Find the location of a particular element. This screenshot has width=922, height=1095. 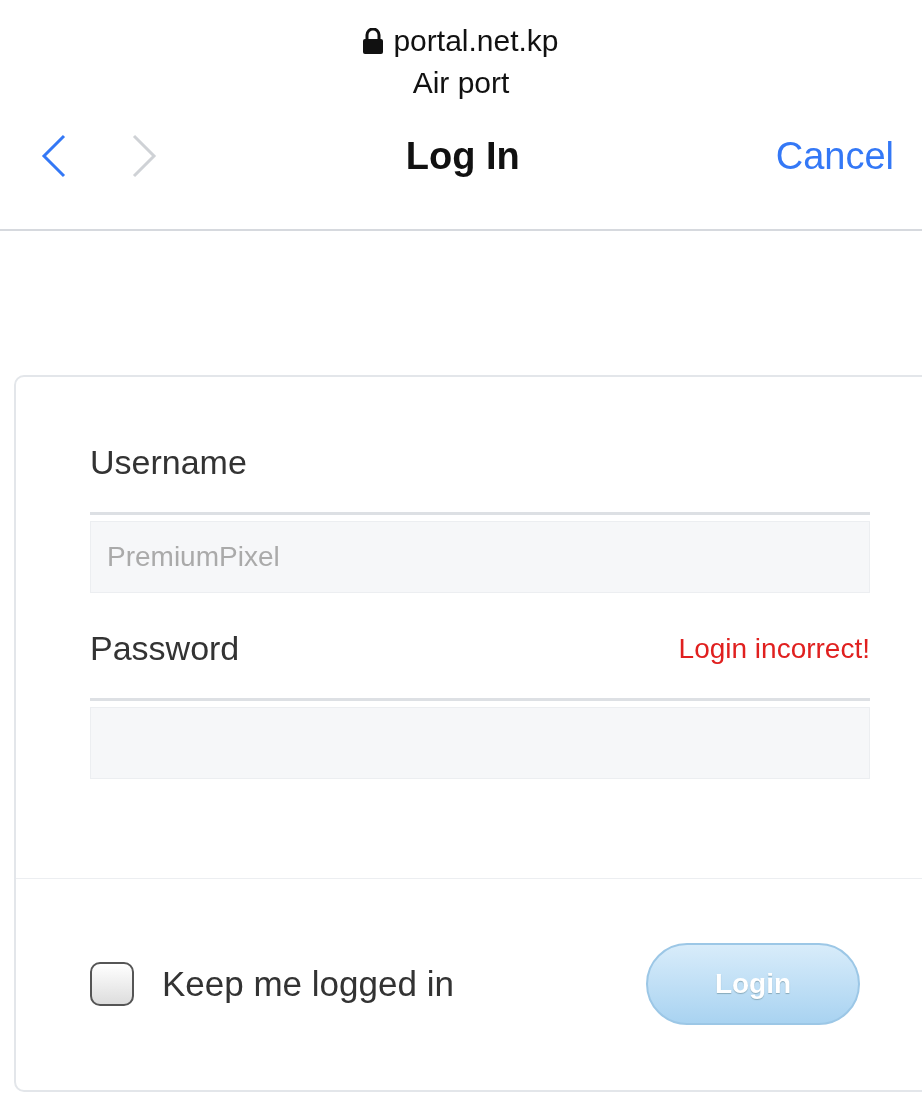

checkbox-label: Keep me logged in is located at coordinates (308, 984).